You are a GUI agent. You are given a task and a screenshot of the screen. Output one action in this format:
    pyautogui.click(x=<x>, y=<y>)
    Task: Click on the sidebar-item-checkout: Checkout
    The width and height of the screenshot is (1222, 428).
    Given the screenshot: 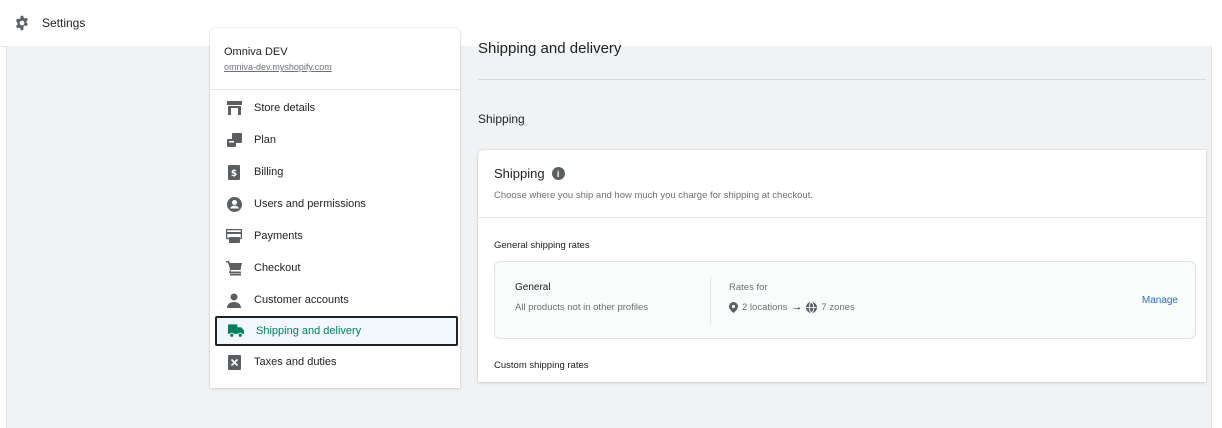 What is the action you would take?
    pyautogui.click(x=335, y=268)
    